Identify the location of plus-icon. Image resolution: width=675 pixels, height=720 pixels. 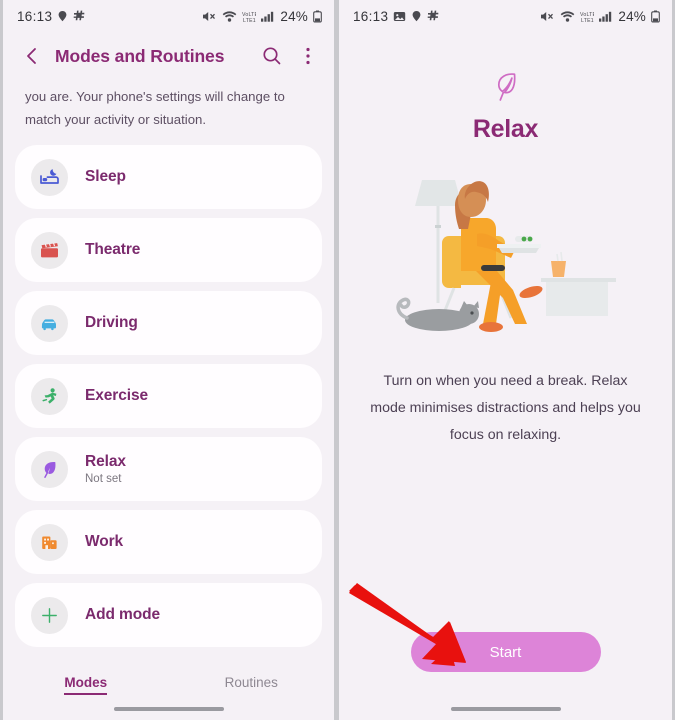
(49, 615).